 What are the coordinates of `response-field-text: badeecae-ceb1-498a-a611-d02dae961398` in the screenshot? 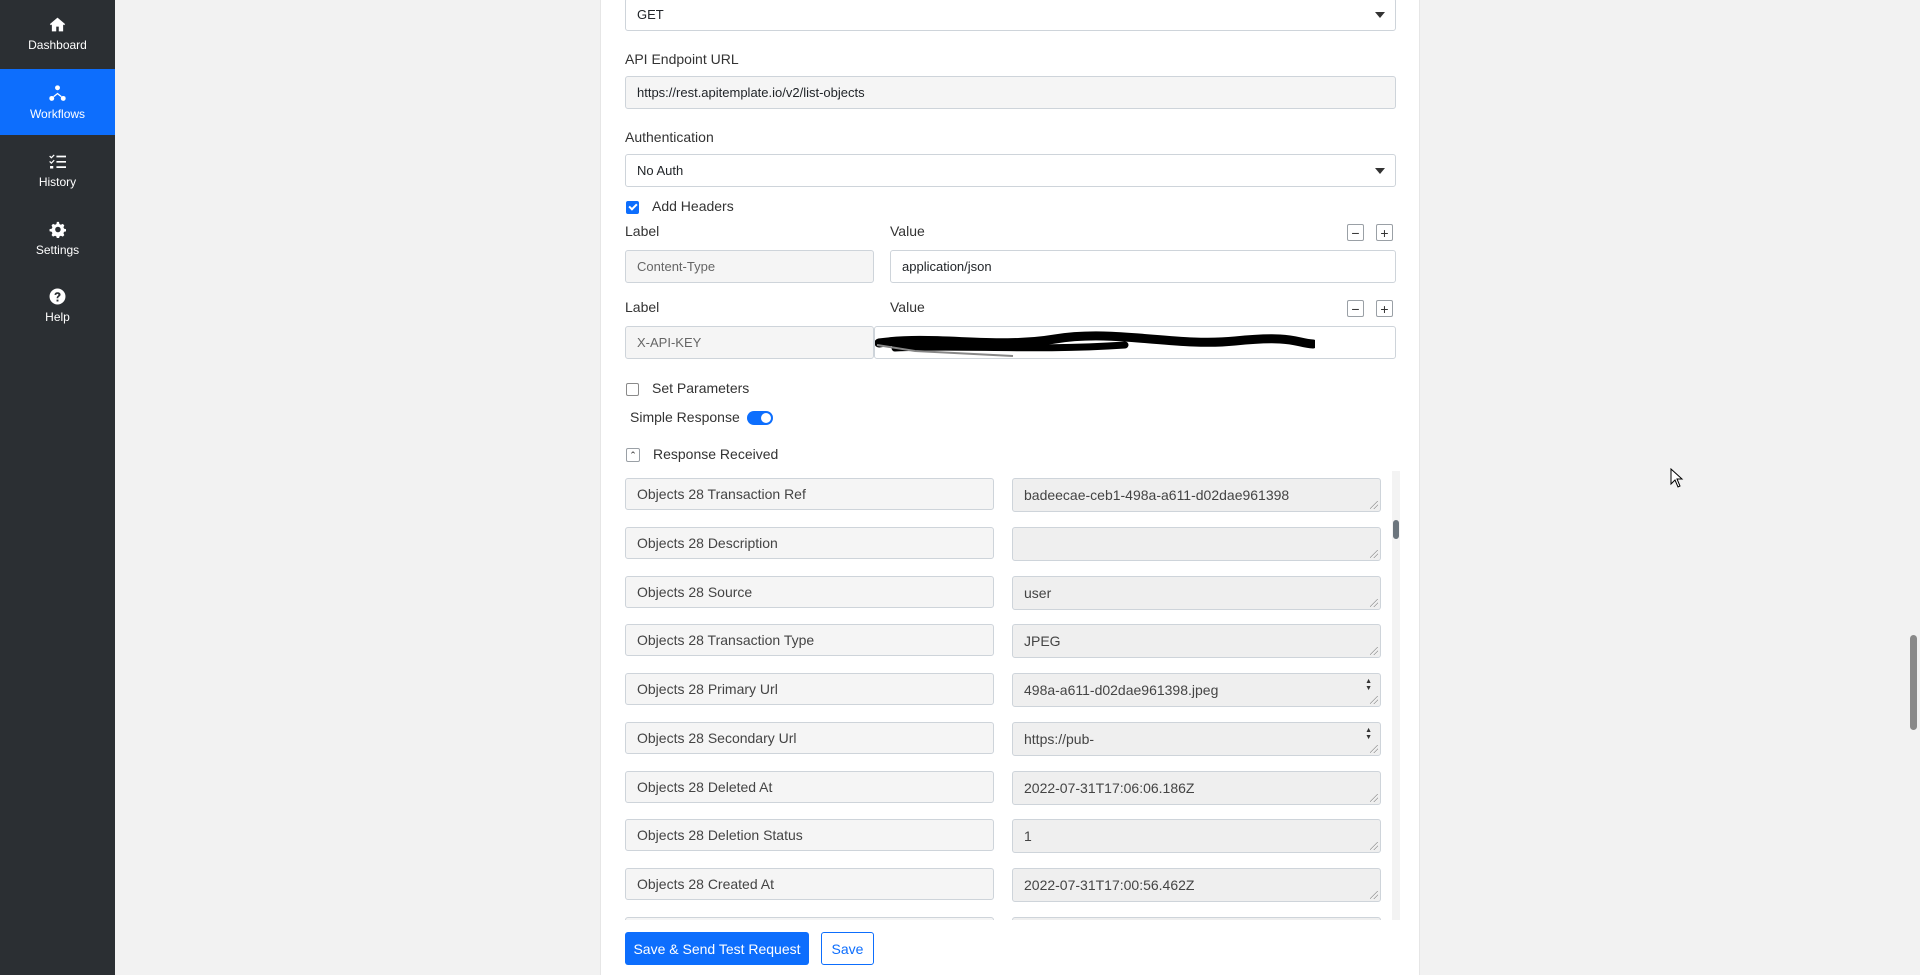 It's located at (1157, 495).